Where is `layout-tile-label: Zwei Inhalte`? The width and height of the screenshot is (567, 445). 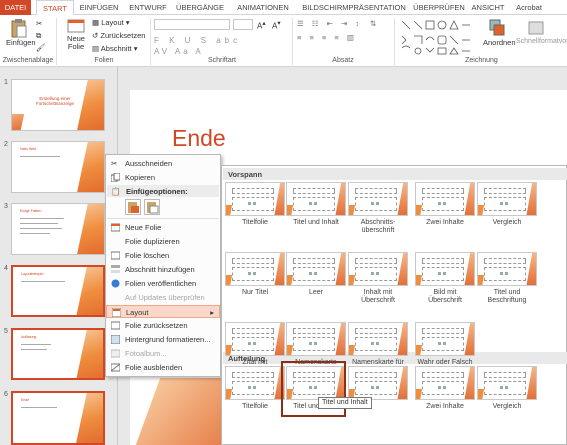
layout-tile-label: Zwei Inhalte is located at coordinates (445, 222).